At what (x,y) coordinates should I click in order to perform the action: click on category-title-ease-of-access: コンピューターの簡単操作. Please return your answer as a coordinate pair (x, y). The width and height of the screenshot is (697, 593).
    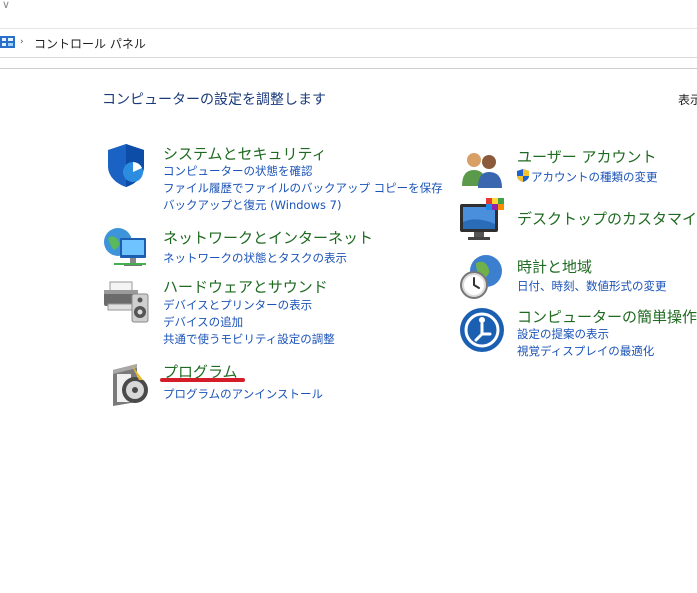
    Looking at the image, I should click on (607, 316).